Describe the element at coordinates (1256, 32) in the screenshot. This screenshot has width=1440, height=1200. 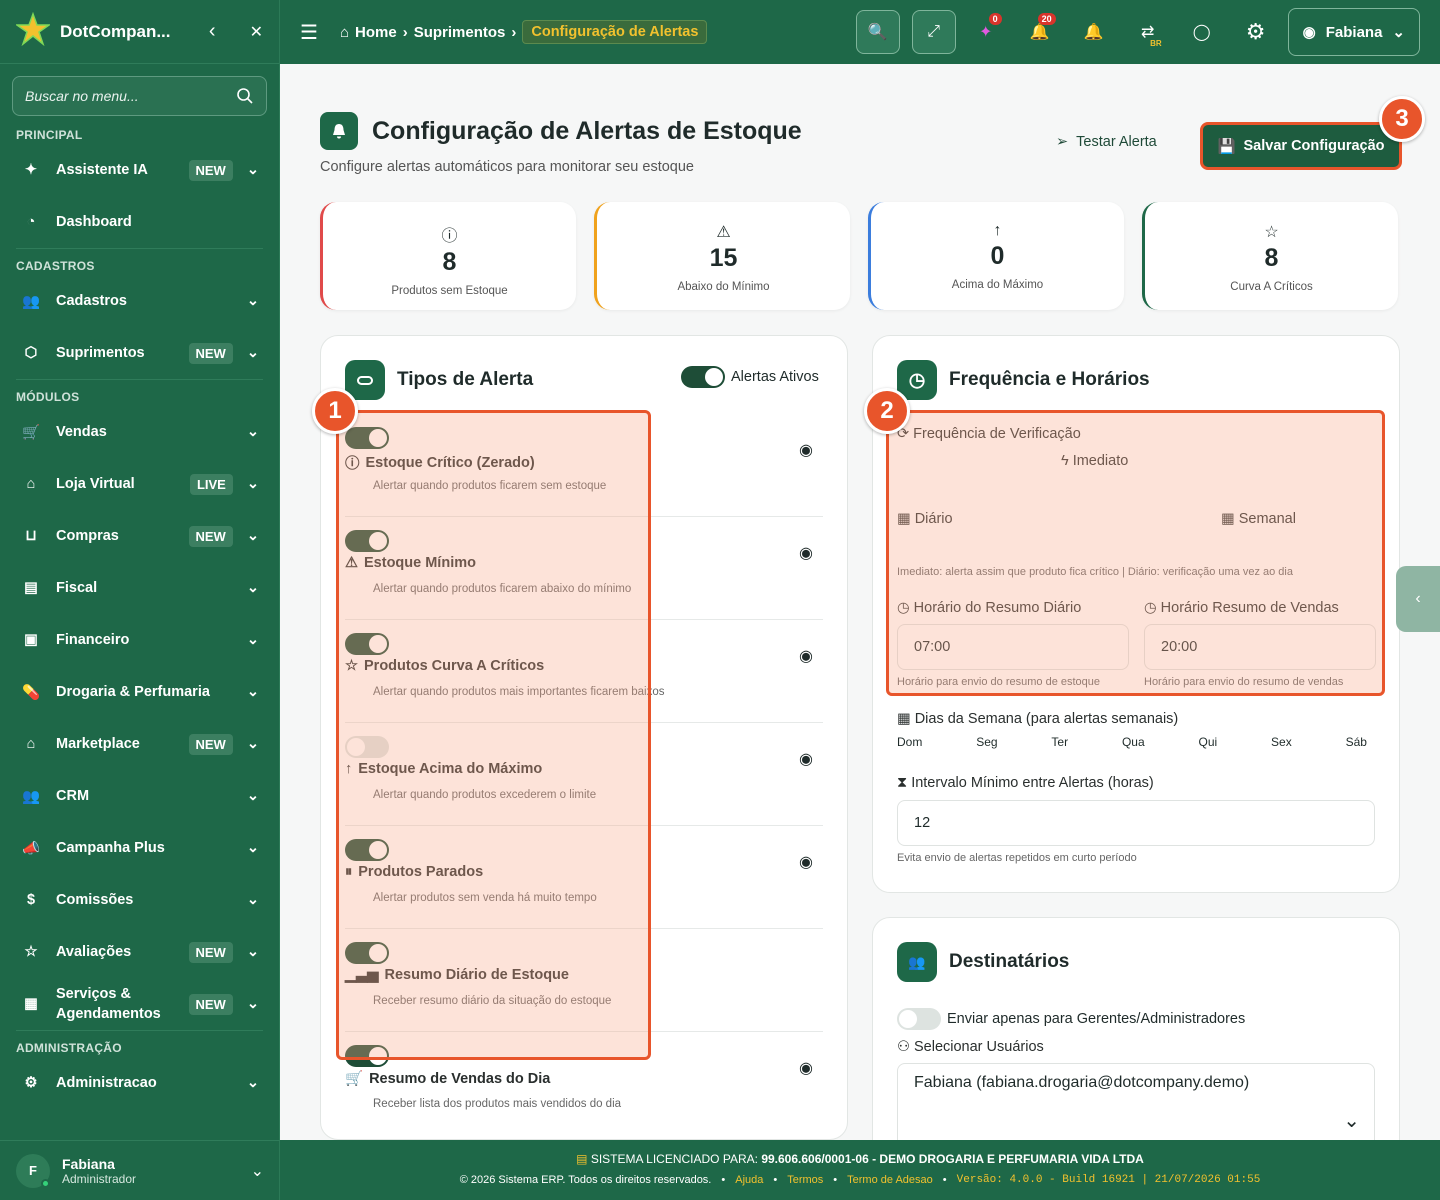
I see `settings-button: ⚙` at that location.